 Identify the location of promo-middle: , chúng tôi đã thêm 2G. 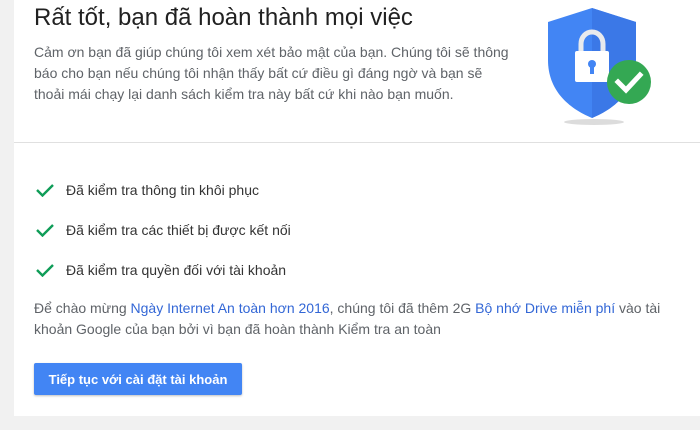
(402, 308).